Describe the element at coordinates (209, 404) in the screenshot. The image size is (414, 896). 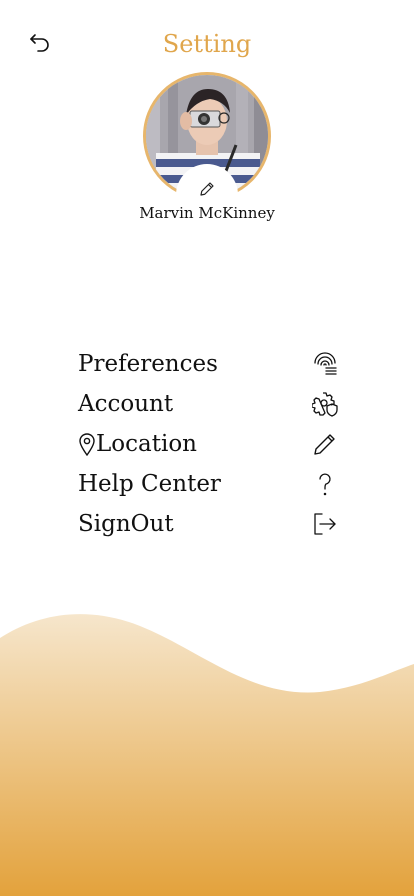
I see `menu-item-account: Account` at that location.